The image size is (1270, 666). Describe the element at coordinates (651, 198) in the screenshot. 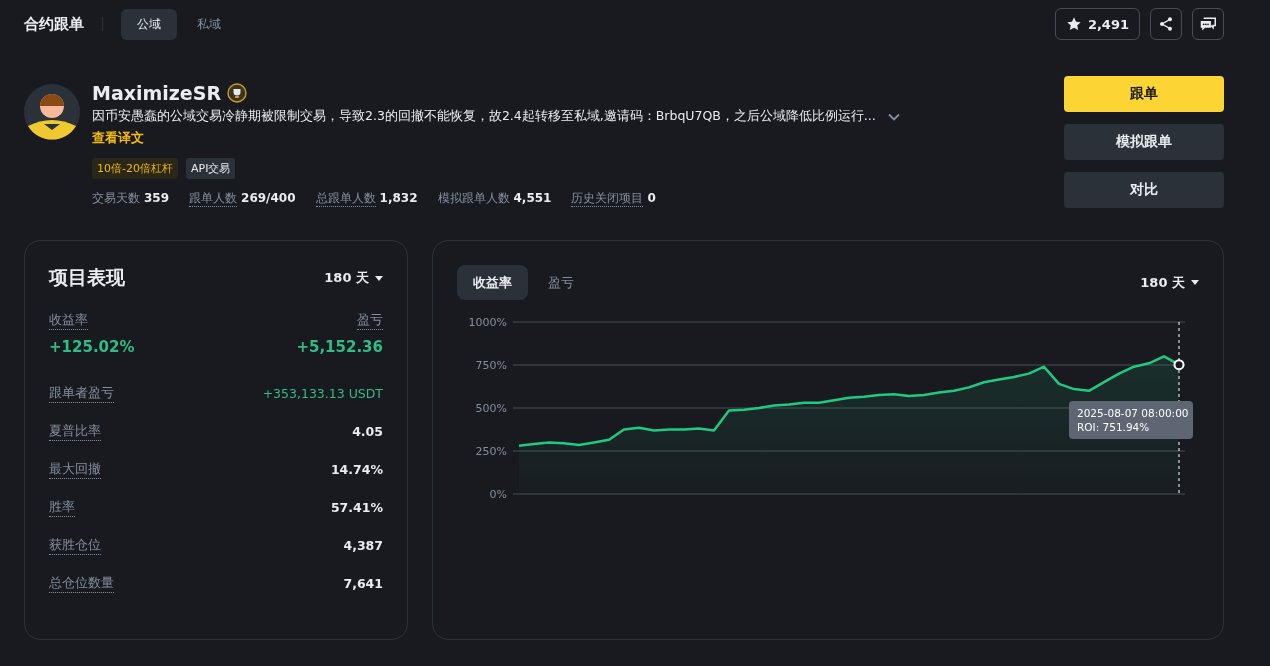

I see `stat-value: 0` at that location.